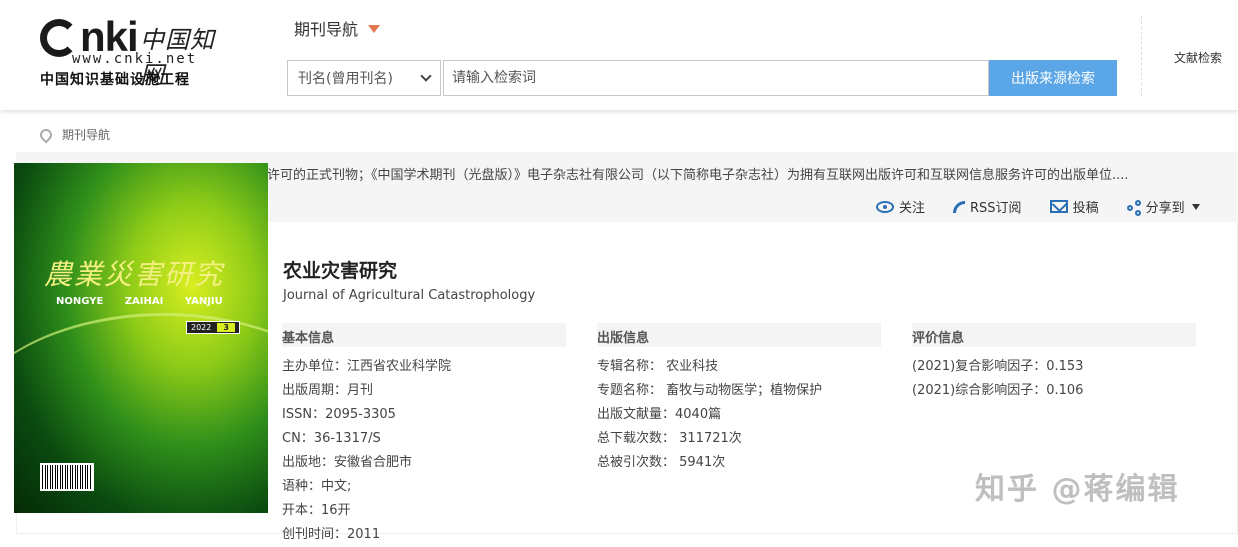 Image resolution: width=1238 pixels, height=547 pixels. I want to click on search-field-select: 刊名(曾用刊名), so click(364, 78).